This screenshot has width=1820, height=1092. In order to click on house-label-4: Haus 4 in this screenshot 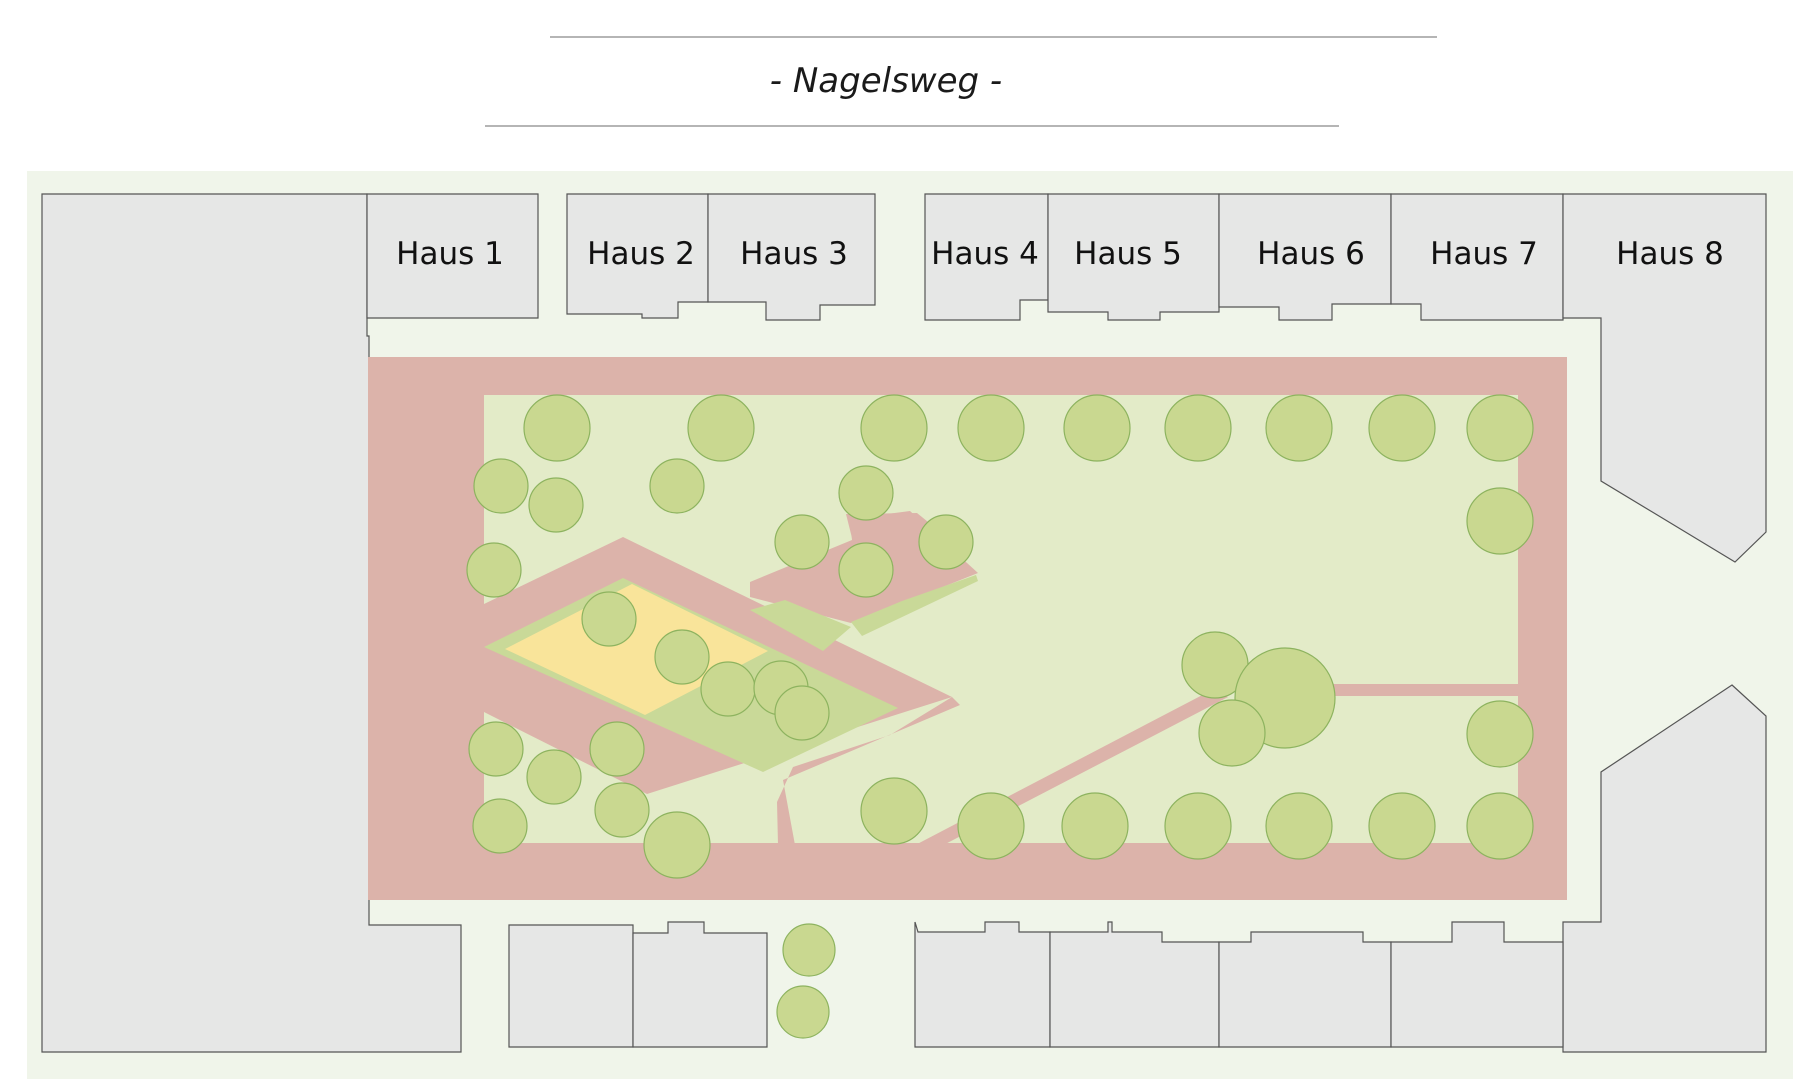, I will do `click(985, 254)`.